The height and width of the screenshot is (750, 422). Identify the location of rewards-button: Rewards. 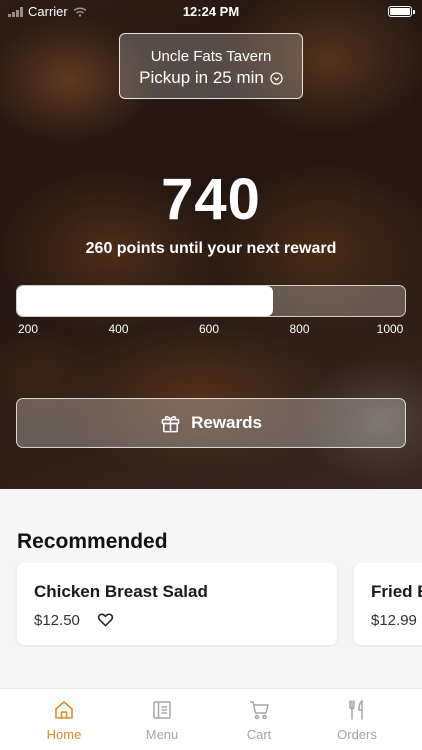
(211, 423).